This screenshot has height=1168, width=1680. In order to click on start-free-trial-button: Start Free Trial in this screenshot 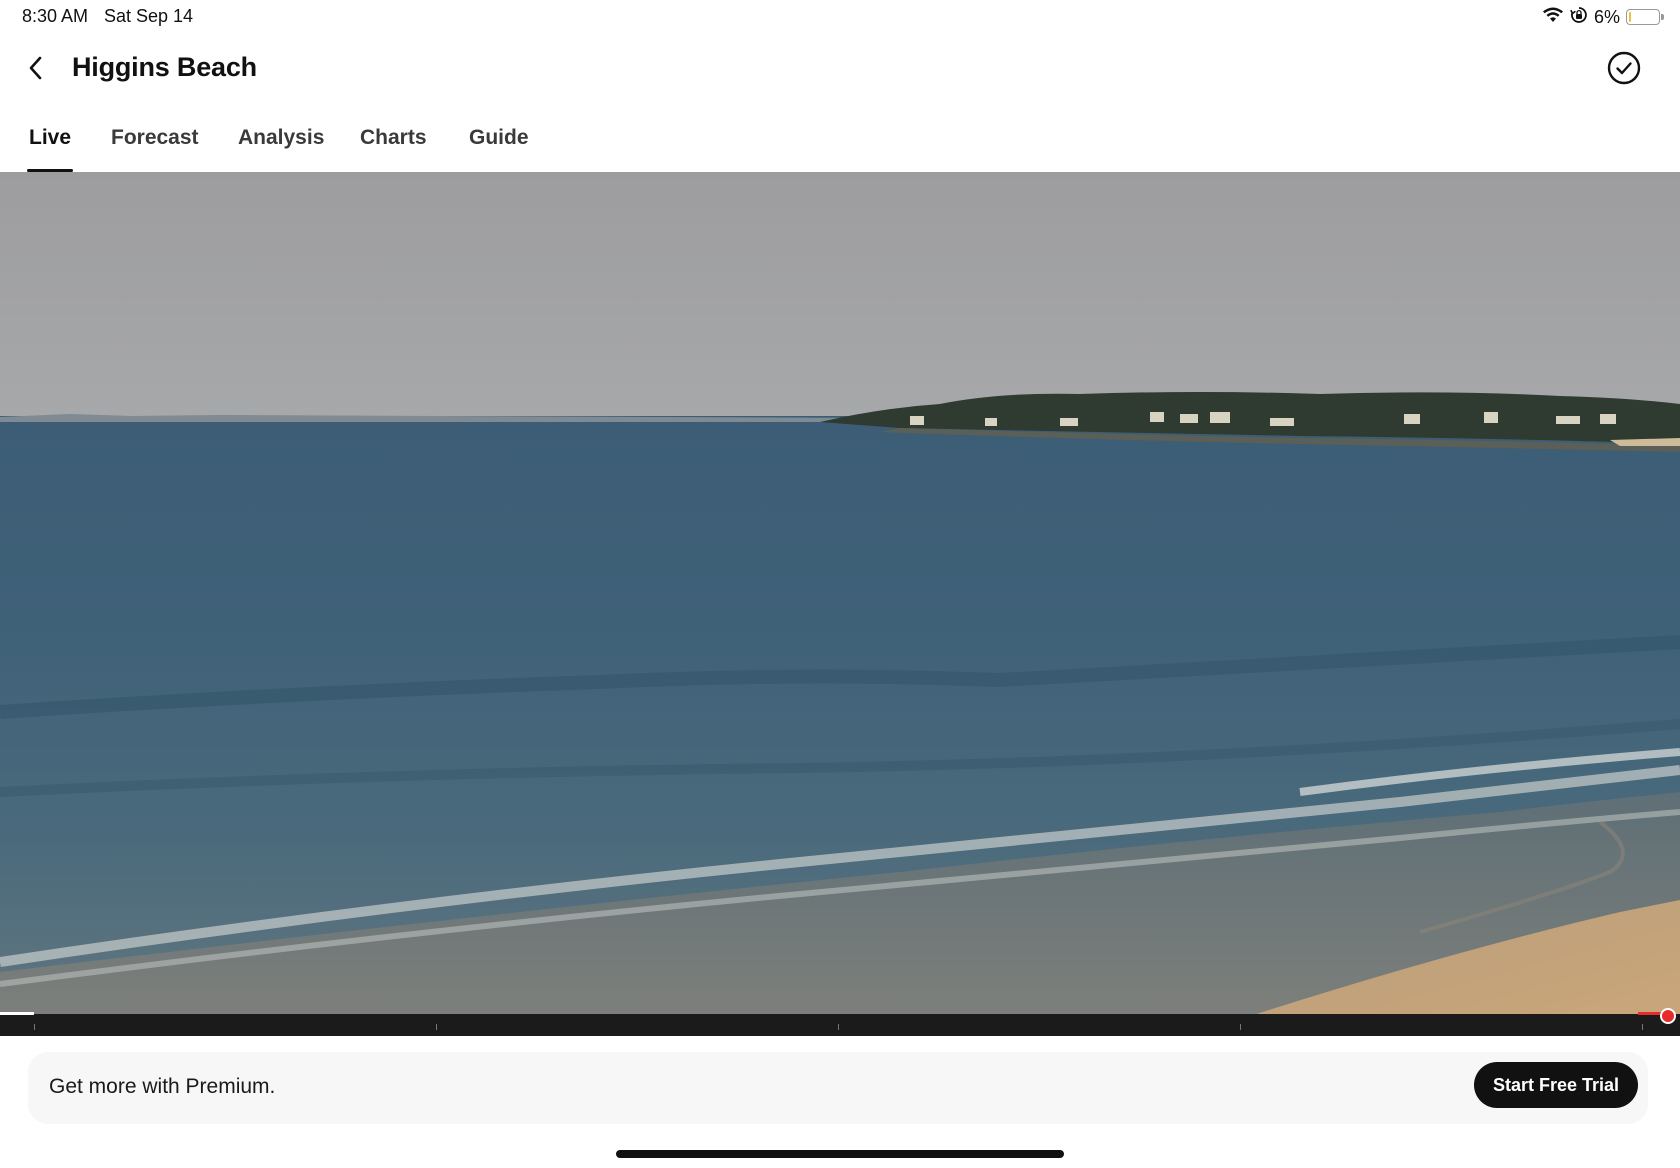, I will do `click(1556, 1085)`.